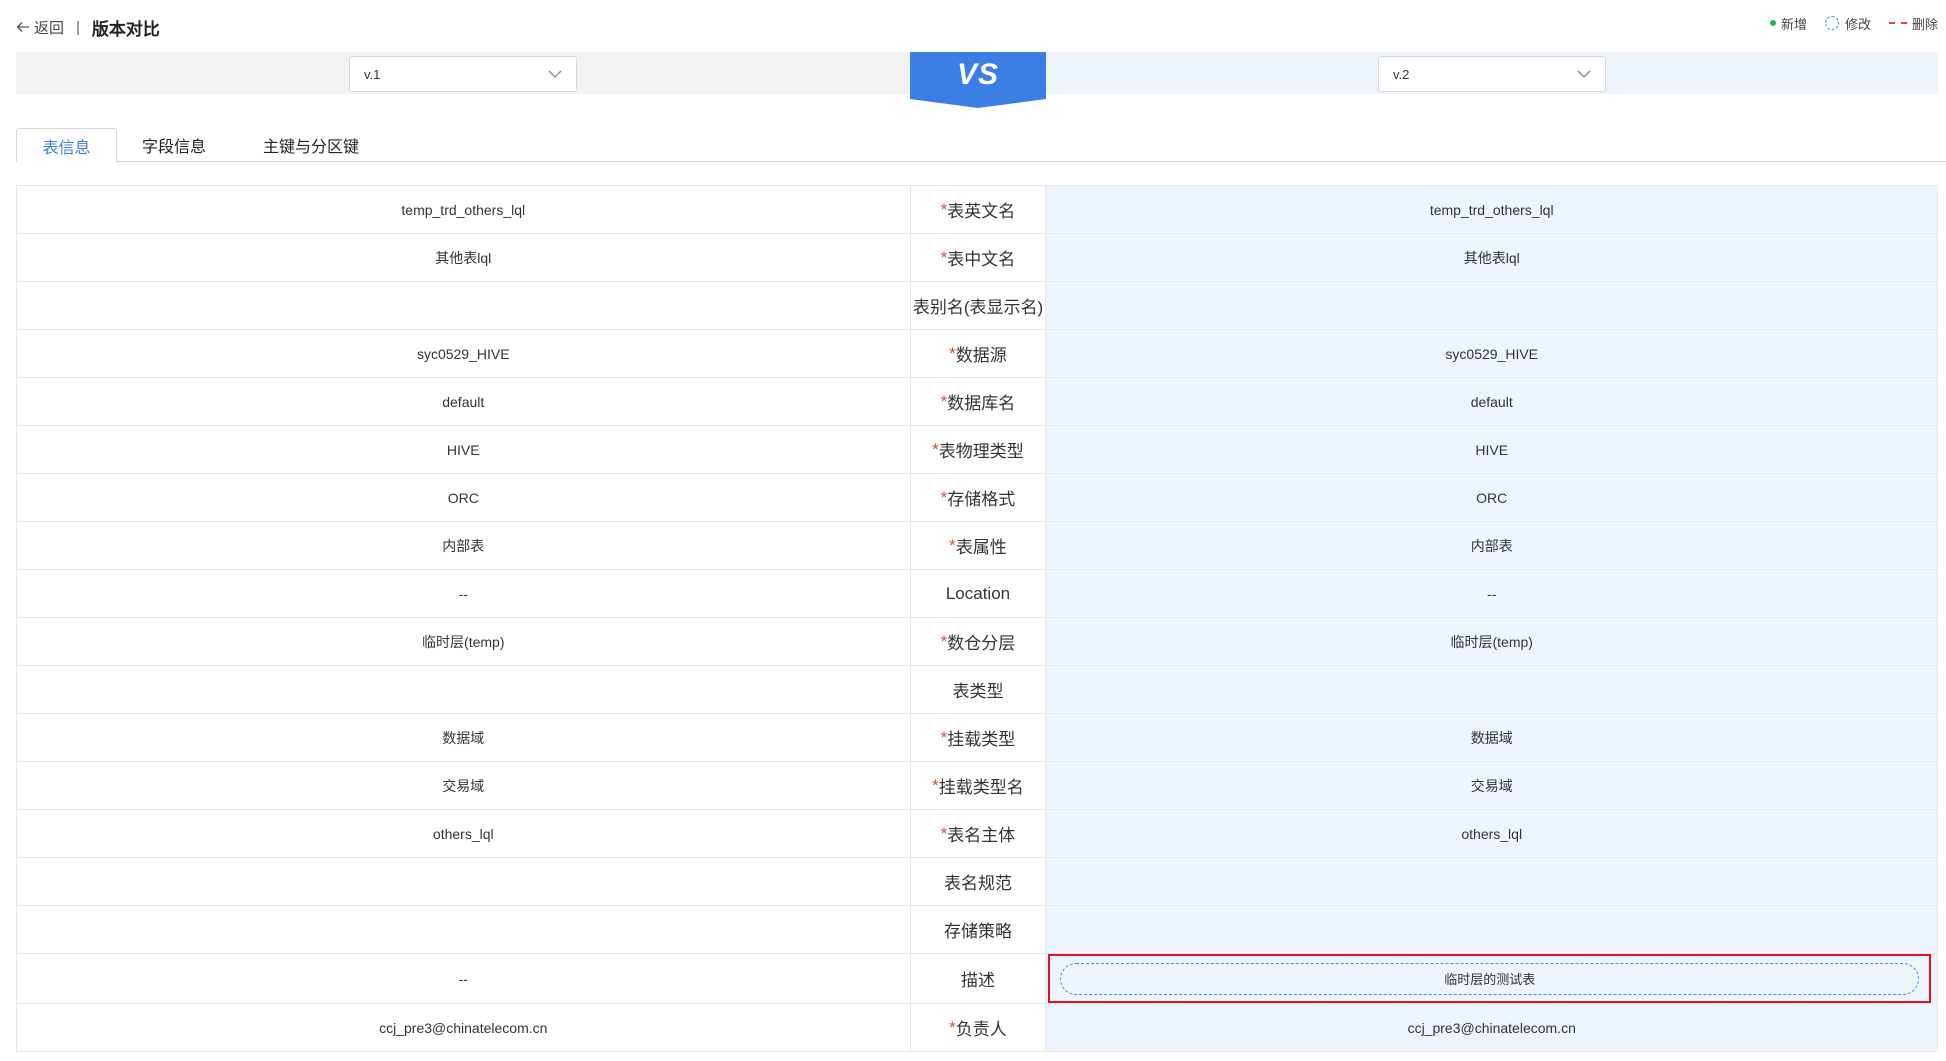  I want to click on field-label: 表类型, so click(978, 691).